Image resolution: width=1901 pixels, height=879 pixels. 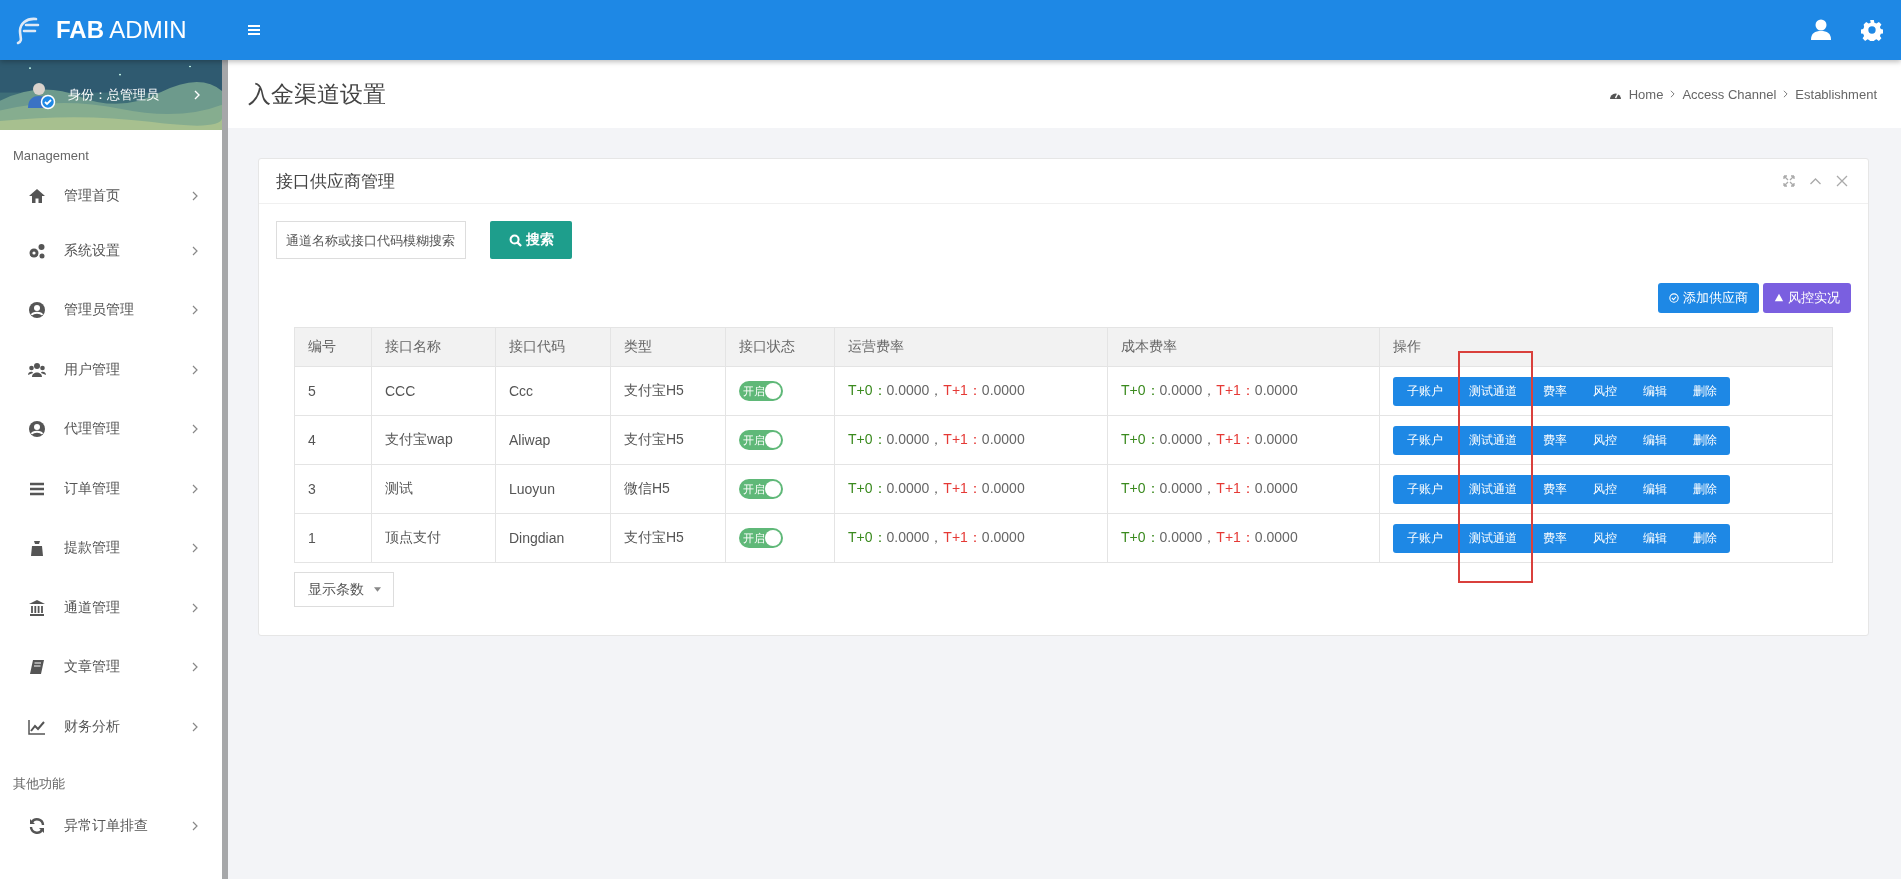 What do you see at coordinates (111, 251) in the screenshot?
I see `sidebar-item: 系统设置` at bounding box center [111, 251].